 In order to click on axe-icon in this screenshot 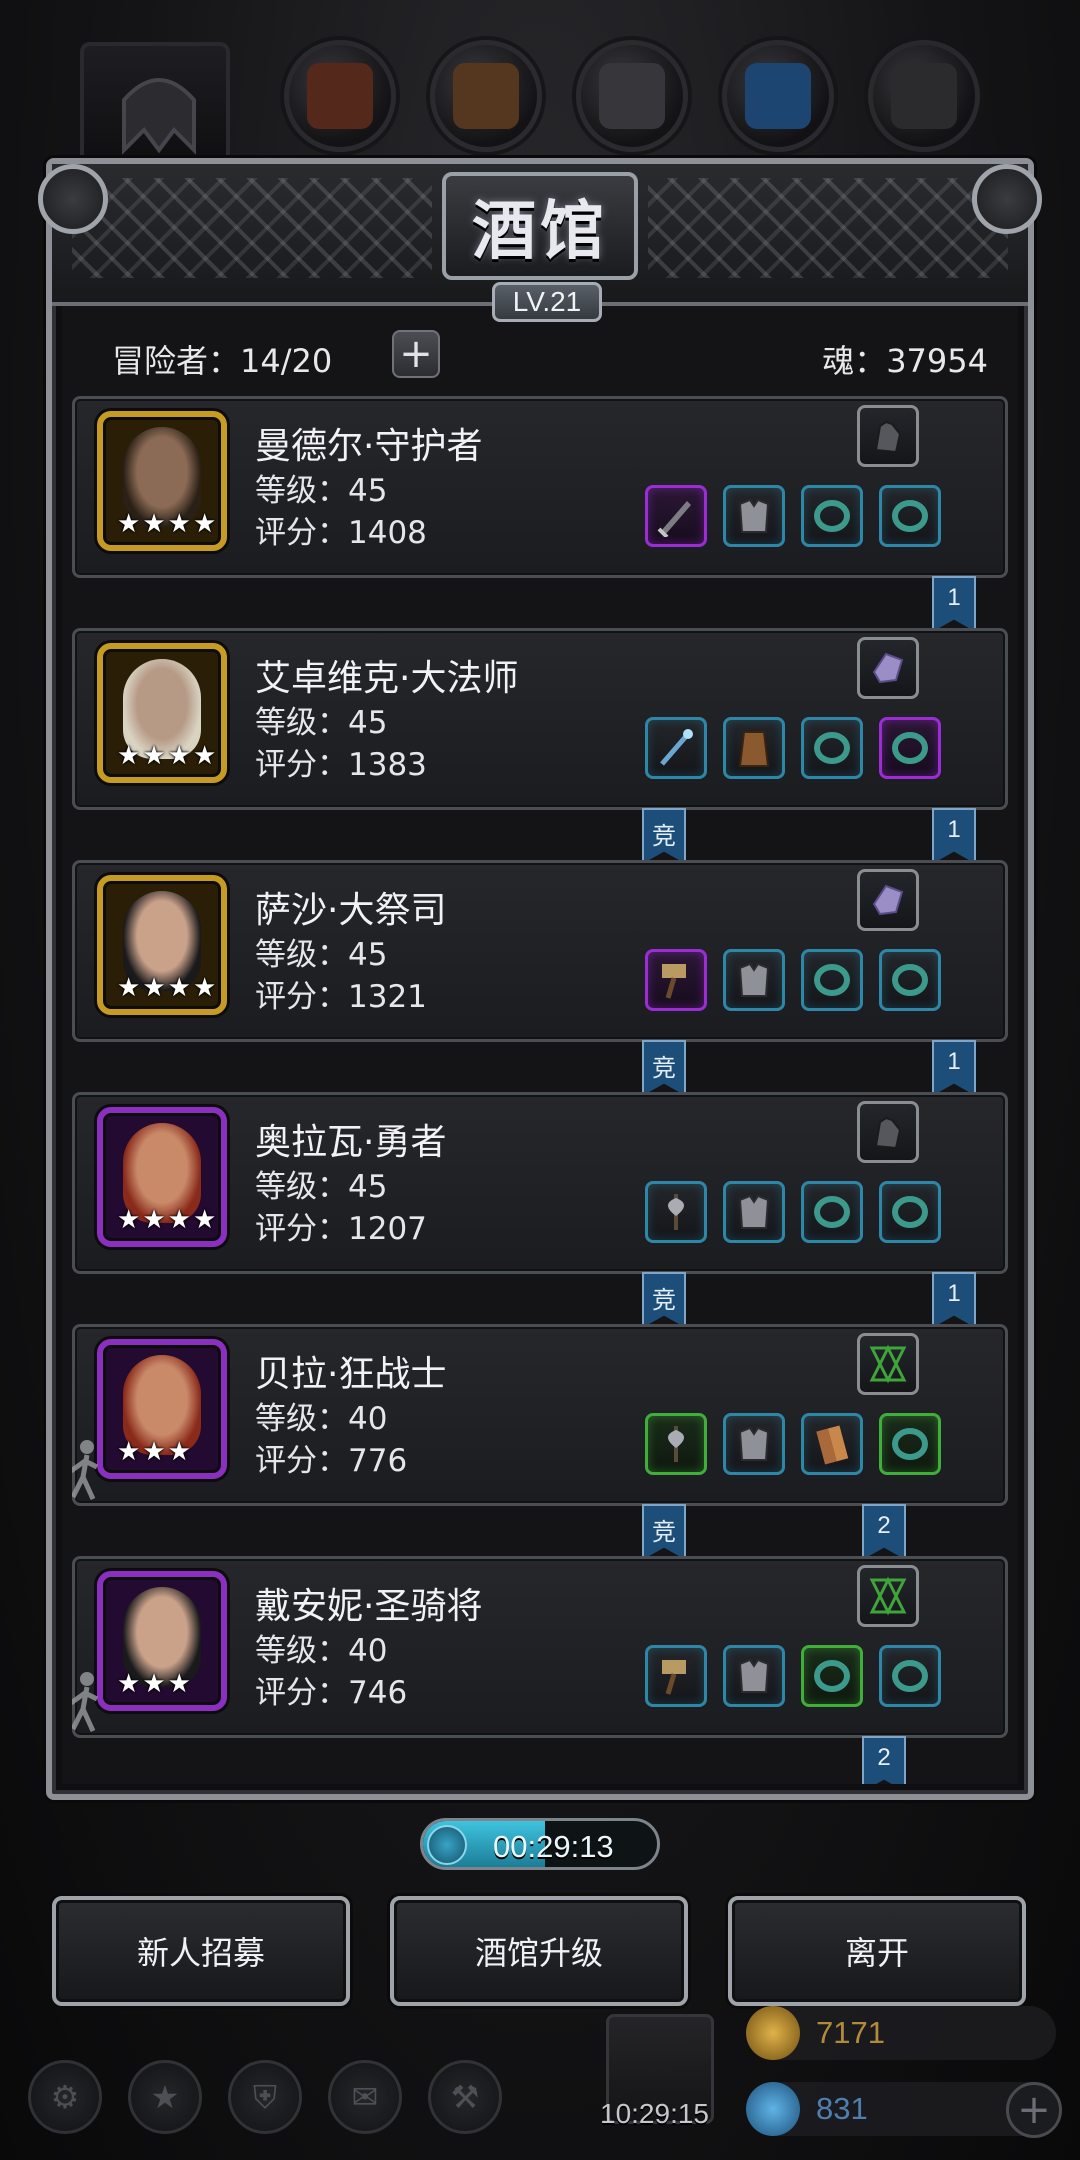, I will do `click(676, 1444)`.